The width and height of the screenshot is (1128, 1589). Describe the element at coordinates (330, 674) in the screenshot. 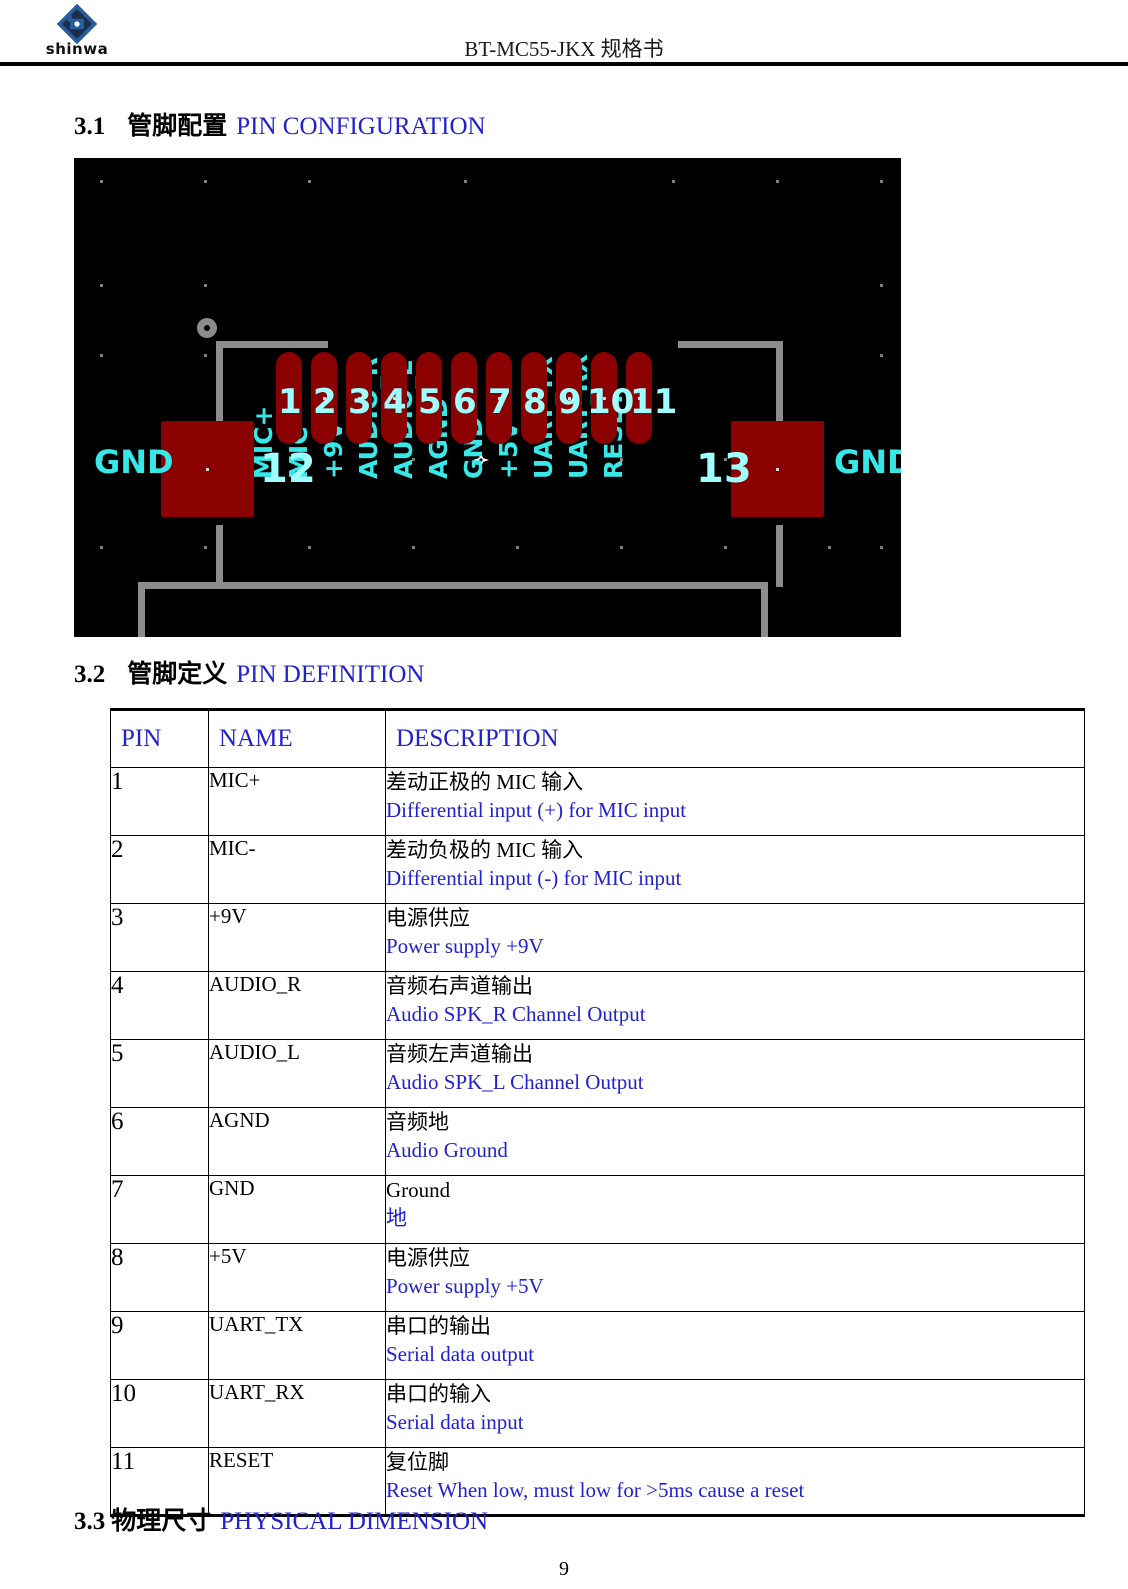

I see `section-title-en-3-2: PIN DEFINITION` at that location.